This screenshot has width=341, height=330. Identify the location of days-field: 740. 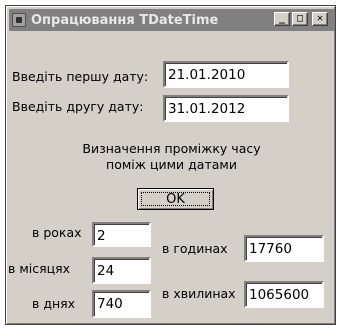
(121, 304).